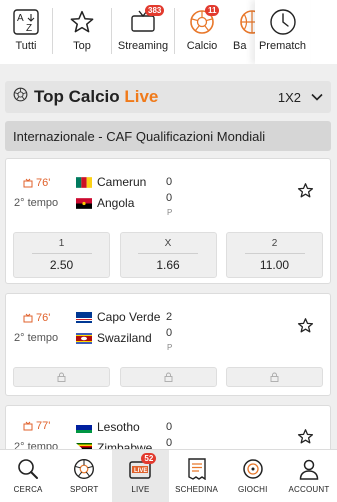  I want to click on team-name: Swaziland, so click(124, 338).